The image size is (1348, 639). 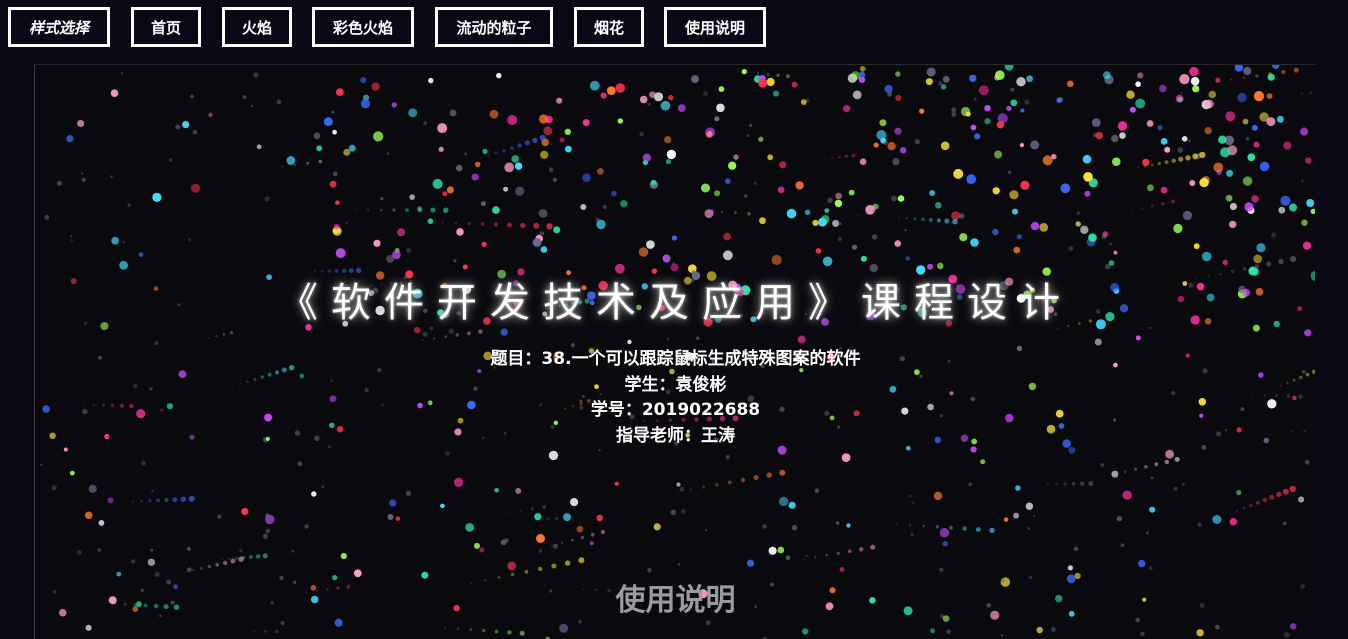 I want to click on nav-fireworks-button: 烟花, so click(x=609, y=27).